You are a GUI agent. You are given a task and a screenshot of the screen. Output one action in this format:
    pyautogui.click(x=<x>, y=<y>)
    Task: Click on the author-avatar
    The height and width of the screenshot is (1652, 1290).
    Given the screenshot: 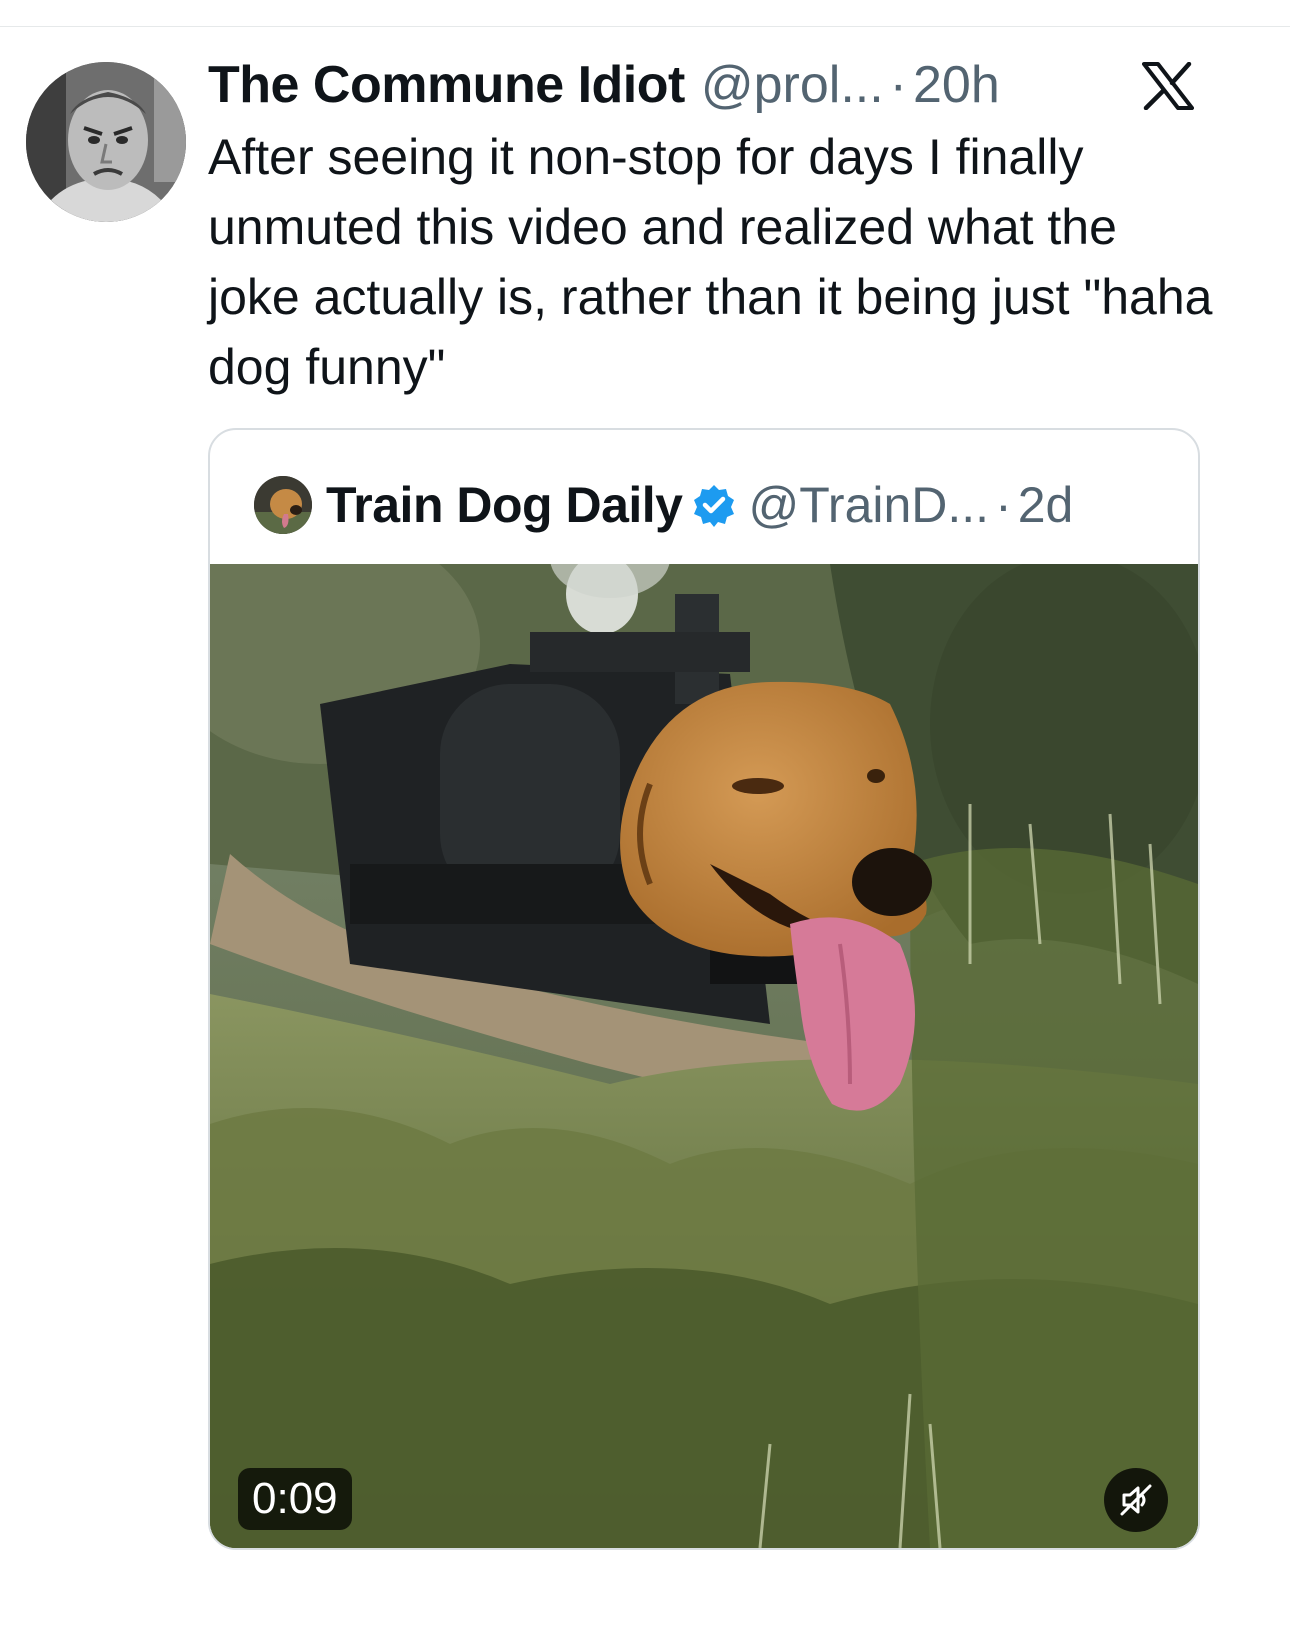 What is the action you would take?
    pyautogui.click(x=106, y=142)
    